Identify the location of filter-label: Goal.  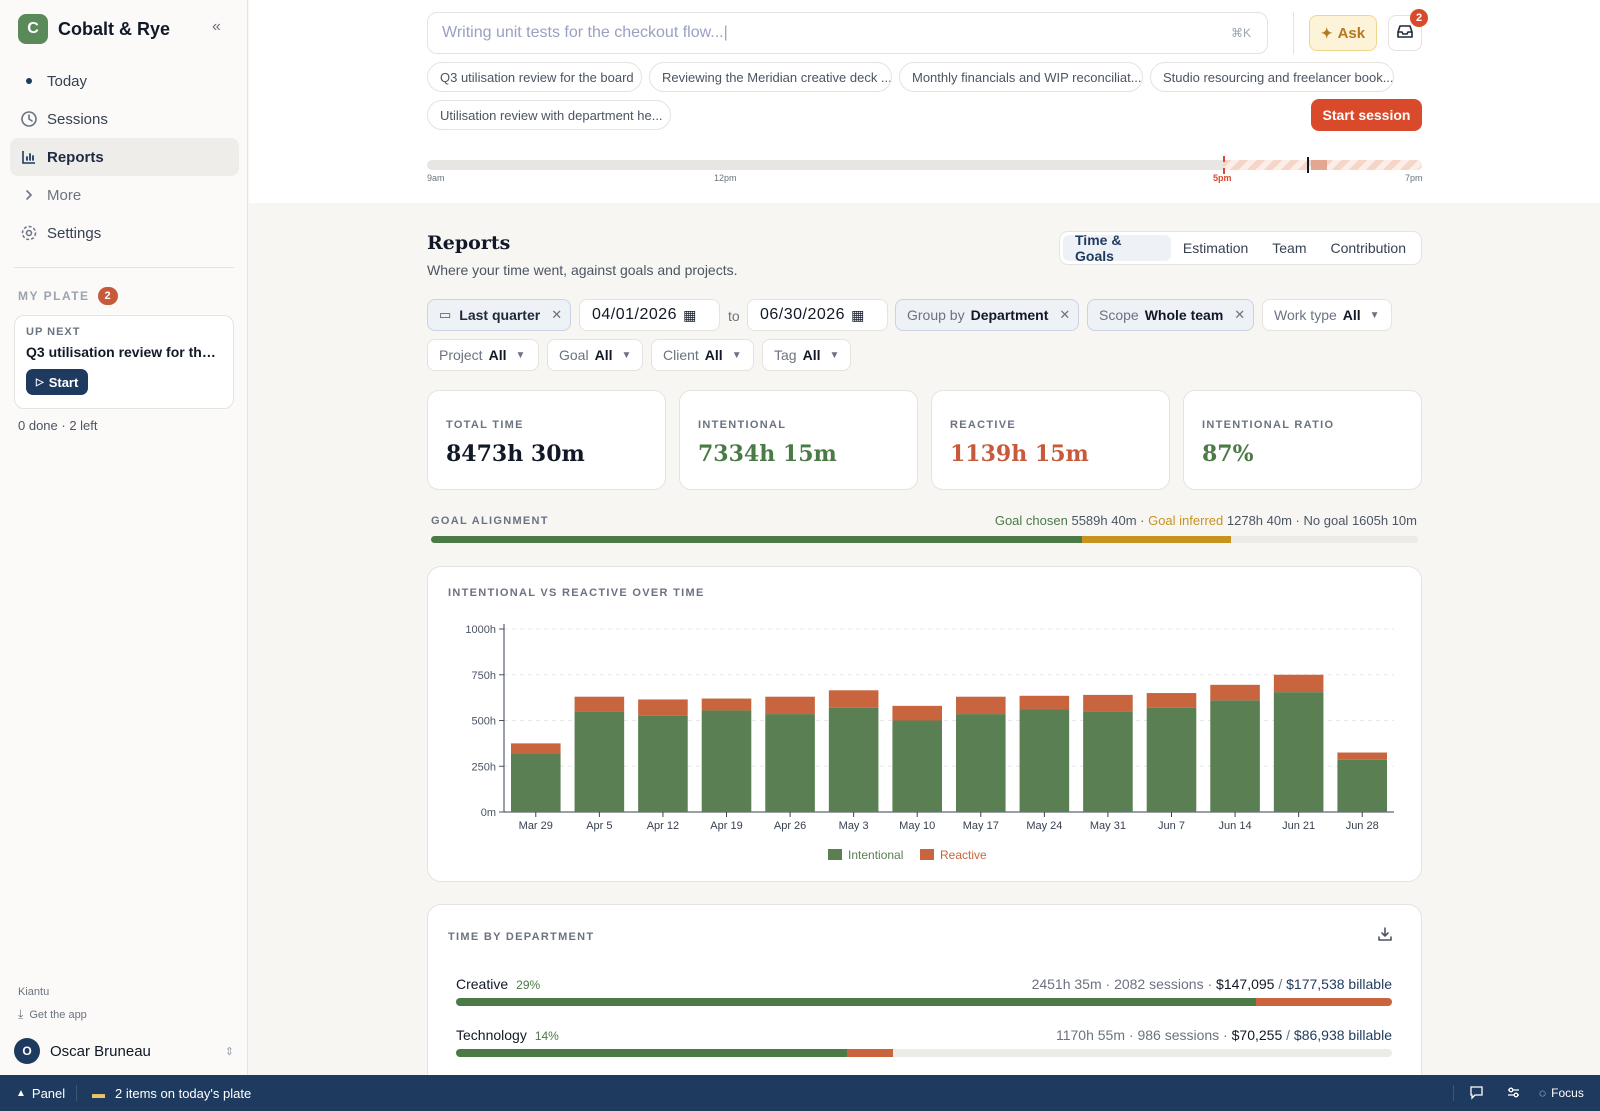
(574, 355).